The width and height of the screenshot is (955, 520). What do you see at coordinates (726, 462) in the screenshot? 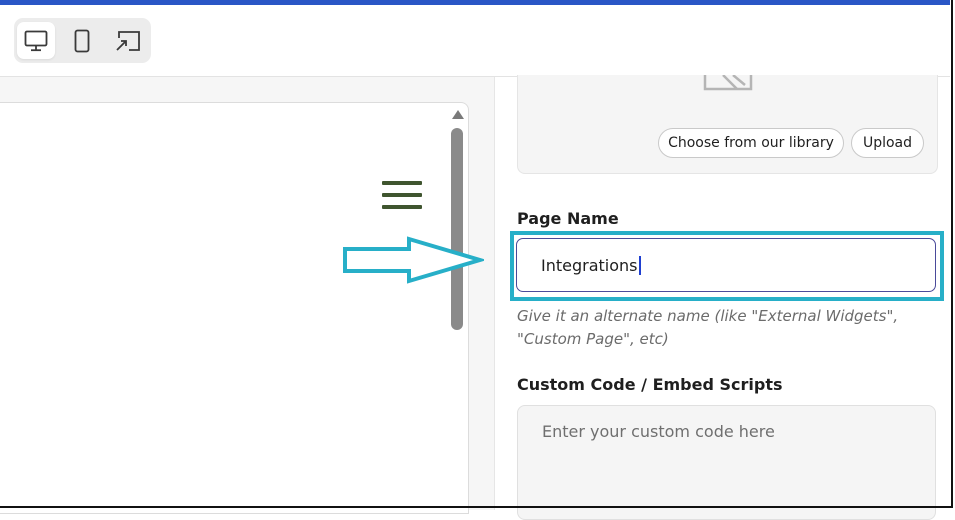
I see `custom-code-textarea: Enter your custom code here` at bounding box center [726, 462].